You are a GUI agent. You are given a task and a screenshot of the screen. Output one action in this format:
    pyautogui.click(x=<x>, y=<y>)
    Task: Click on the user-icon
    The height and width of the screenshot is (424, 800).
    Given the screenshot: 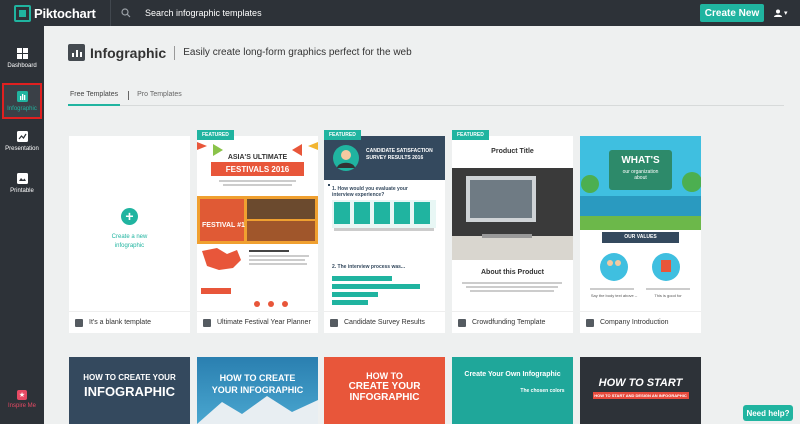 What is the action you would take?
    pyautogui.click(x=778, y=13)
    